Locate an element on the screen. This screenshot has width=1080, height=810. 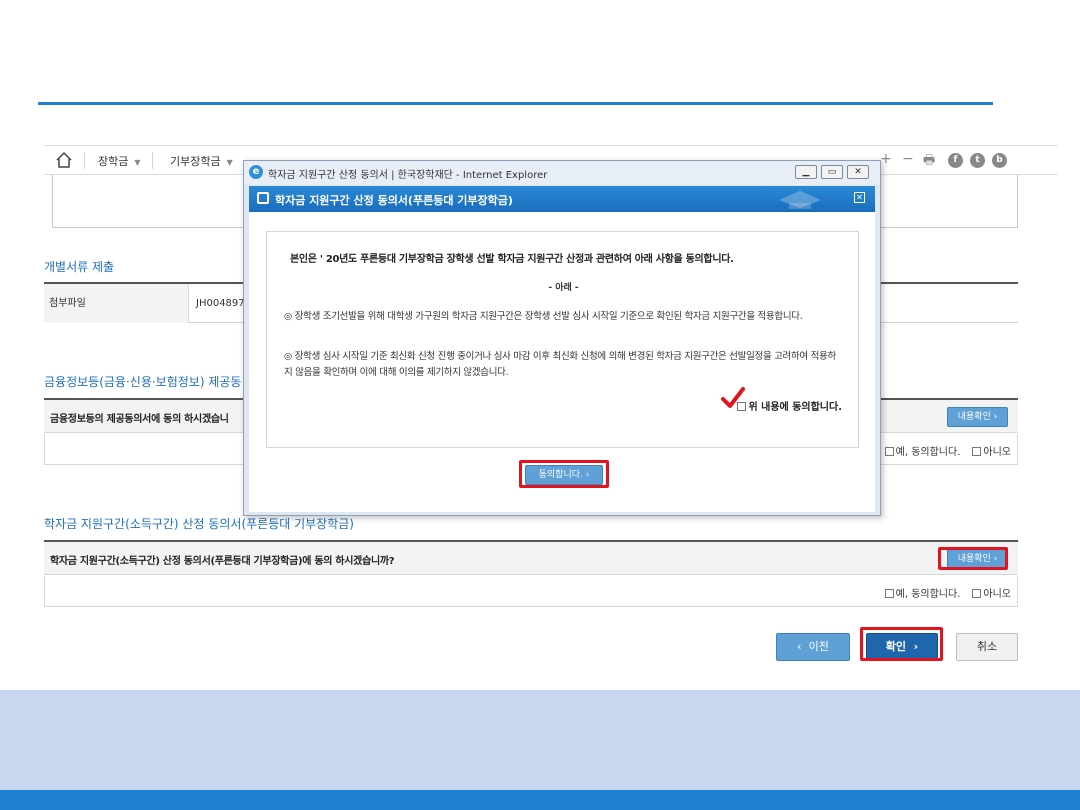
facebook-icon: f is located at coordinates (955, 160).